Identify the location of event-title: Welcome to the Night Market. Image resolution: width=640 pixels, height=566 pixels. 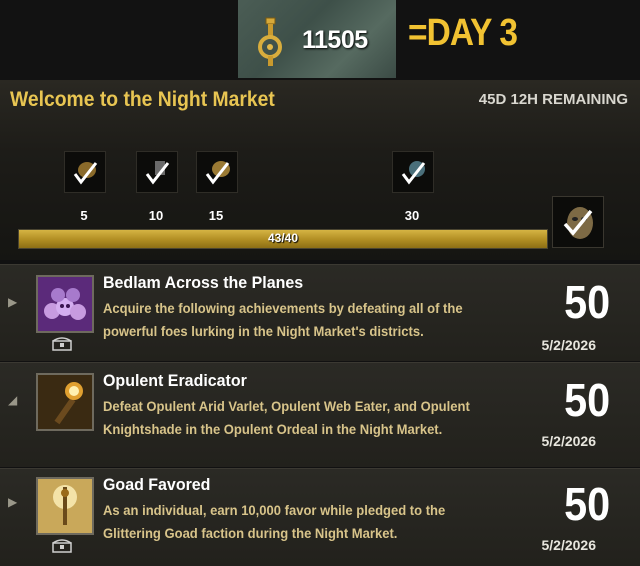
(142, 99).